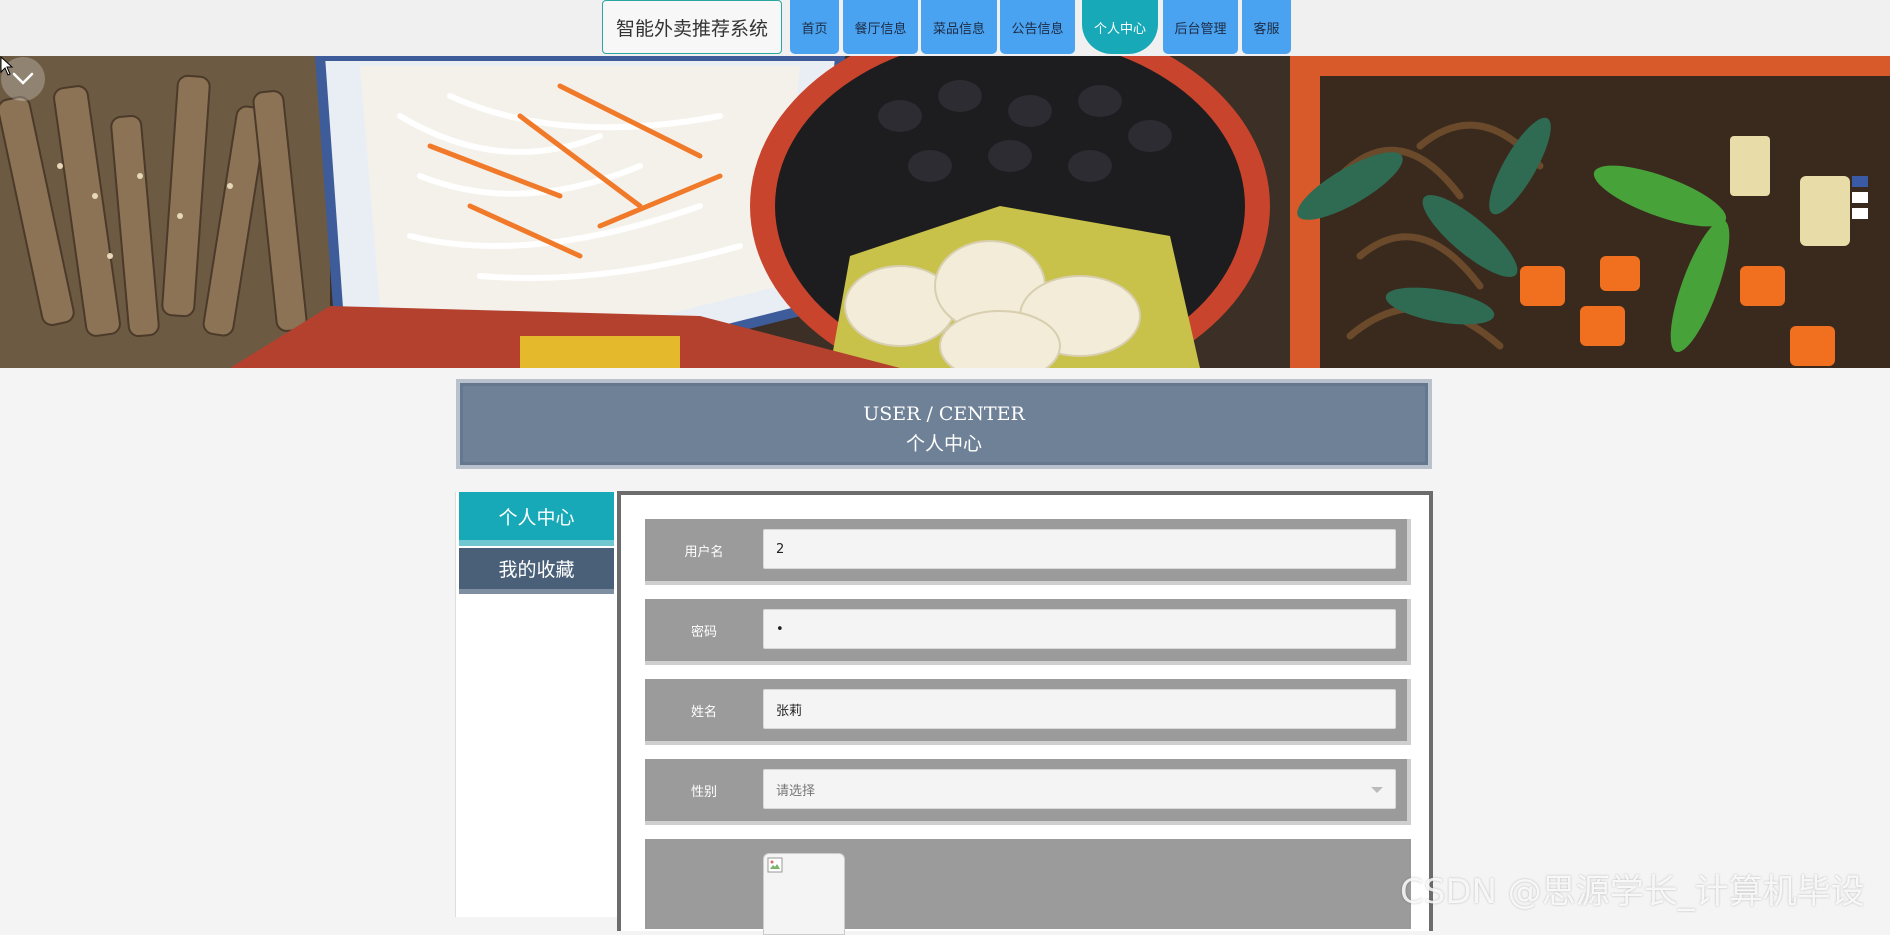 This screenshot has width=1890, height=935. Describe the element at coordinates (1079, 709) in the screenshot. I see `name-input: 张莉` at that location.